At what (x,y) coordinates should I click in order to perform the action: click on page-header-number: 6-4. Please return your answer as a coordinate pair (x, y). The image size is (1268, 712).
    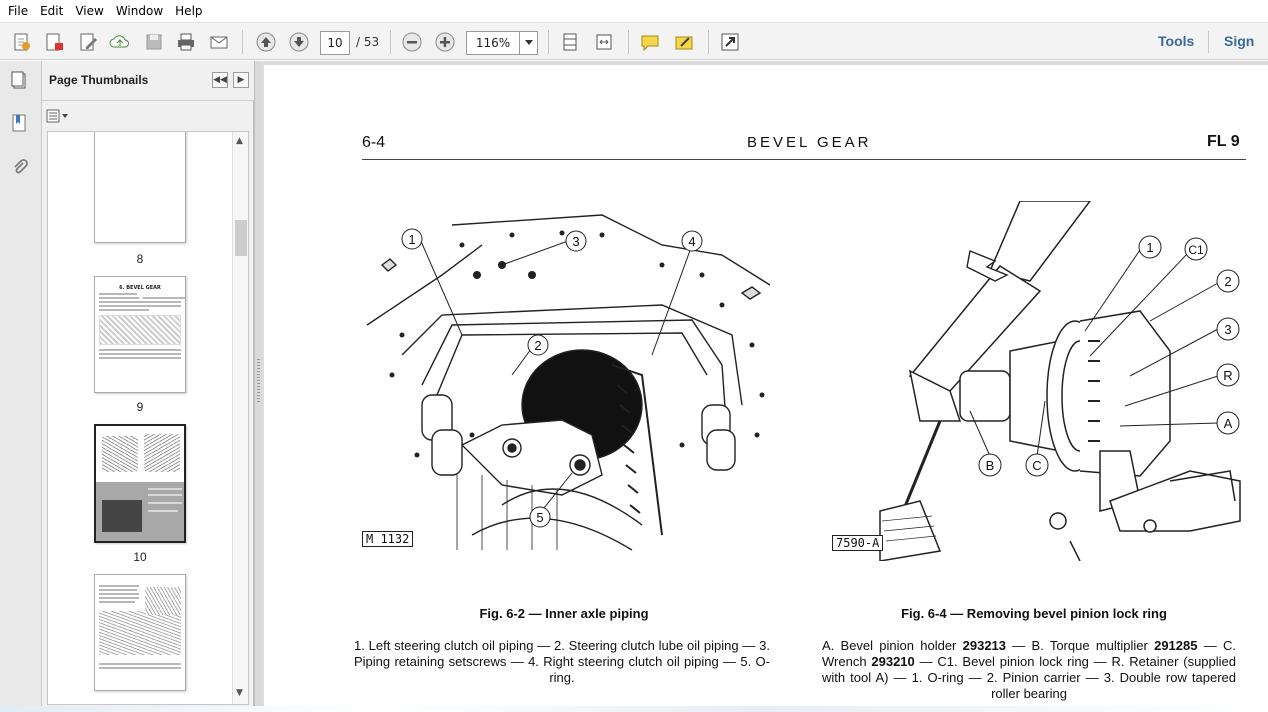
    Looking at the image, I should click on (374, 142).